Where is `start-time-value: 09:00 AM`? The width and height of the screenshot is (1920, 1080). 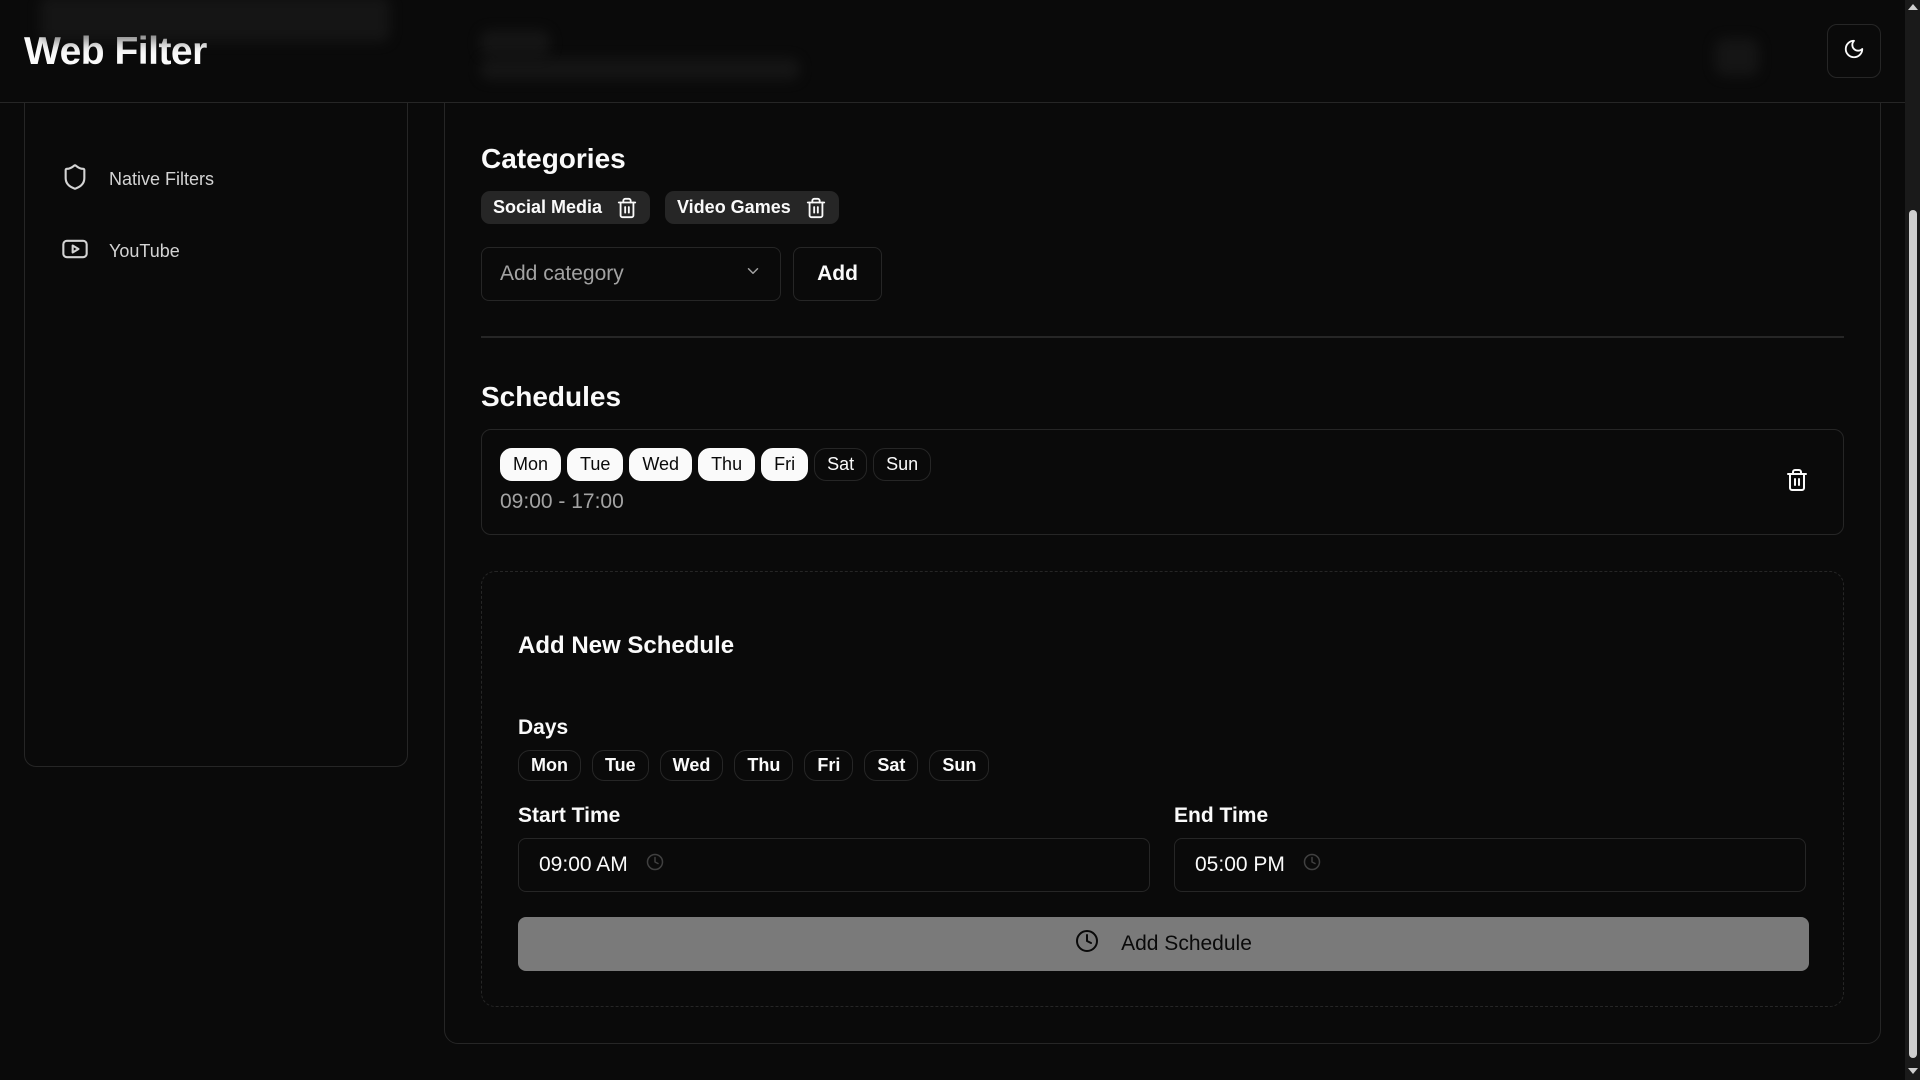 start-time-value: 09:00 AM is located at coordinates (583, 864).